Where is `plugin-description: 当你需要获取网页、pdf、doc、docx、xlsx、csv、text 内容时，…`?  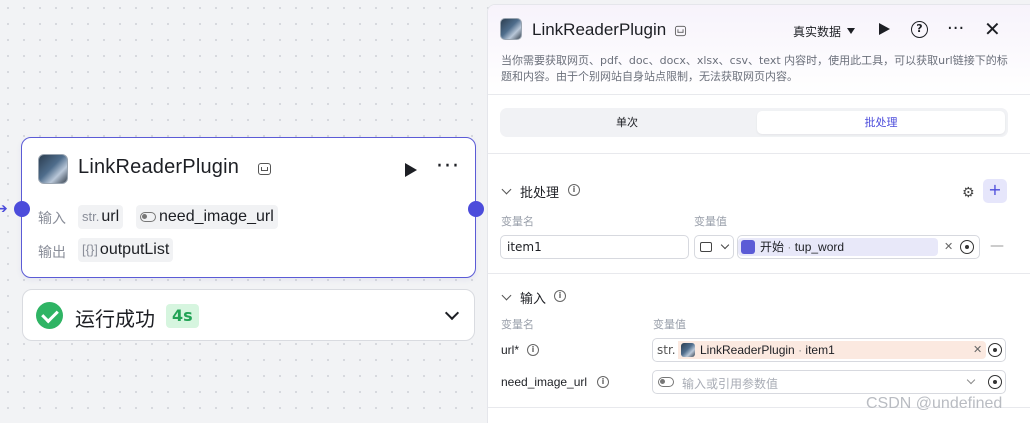 plugin-description: 当你需要获取网页、pdf、doc、docx、xlsx、csv、text 内容时，… is located at coordinates (754, 68).